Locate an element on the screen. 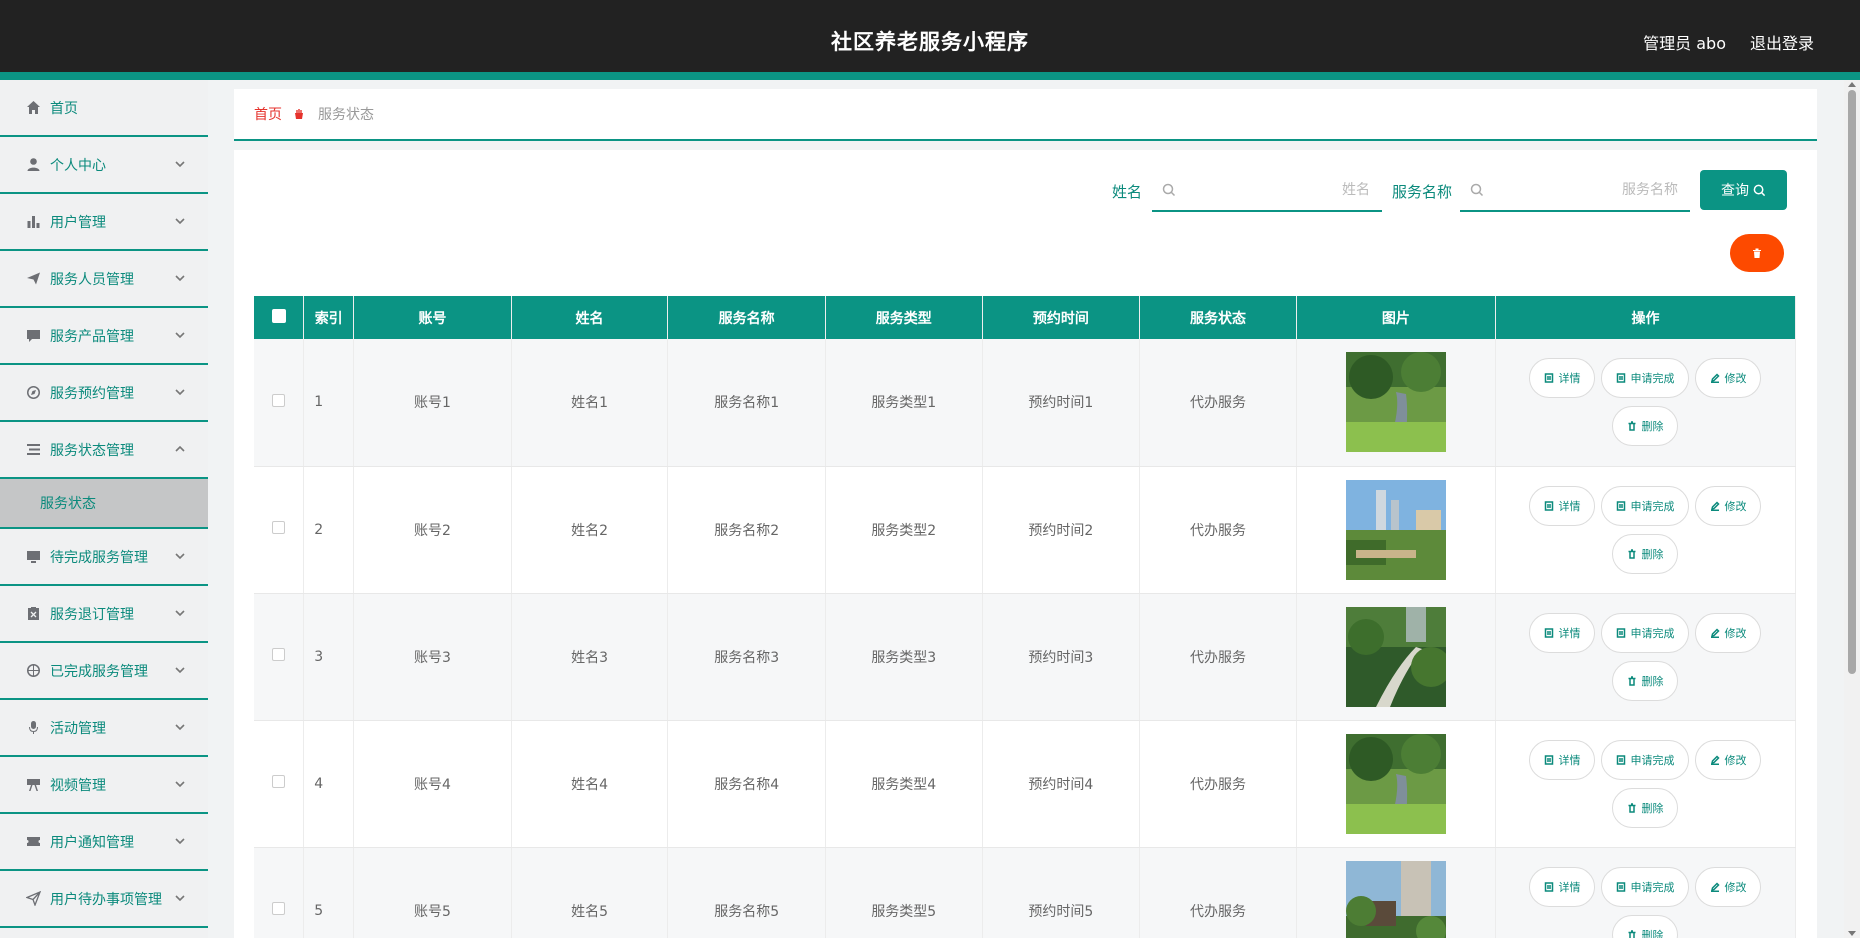  search-icon is located at coordinates (1759, 190).